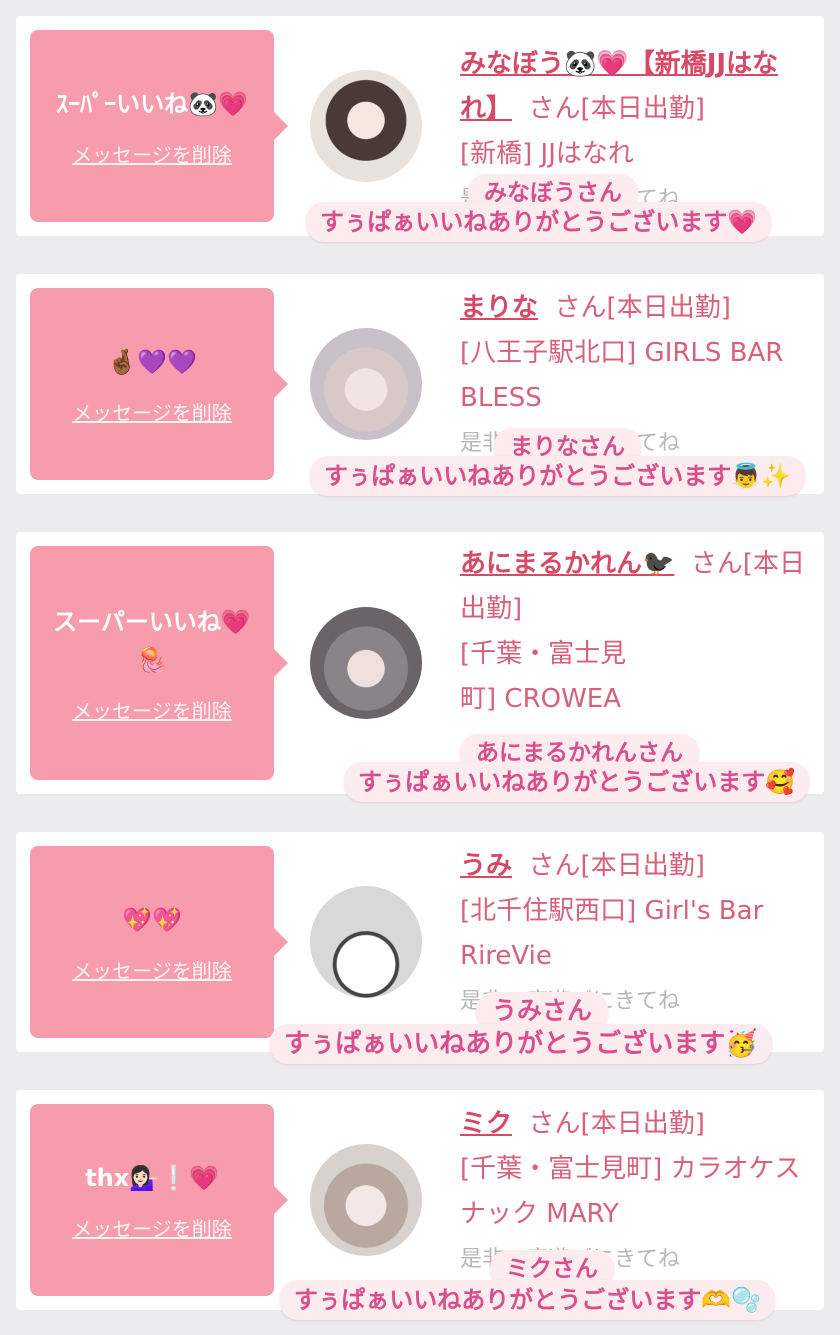 This screenshot has width=840, height=1335. What do you see at coordinates (528, 1300) in the screenshot?
I see `sticker-thanks: すぅぱぁいいねありがとうございます🫶🫧` at bounding box center [528, 1300].